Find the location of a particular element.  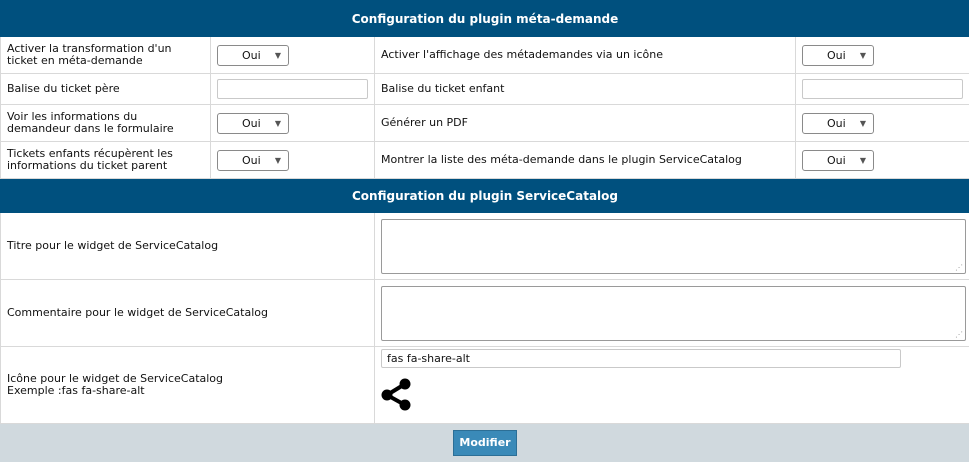

section-title-servicecatalog: Configuration du plugin ServiceCatalog is located at coordinates (485, 196).